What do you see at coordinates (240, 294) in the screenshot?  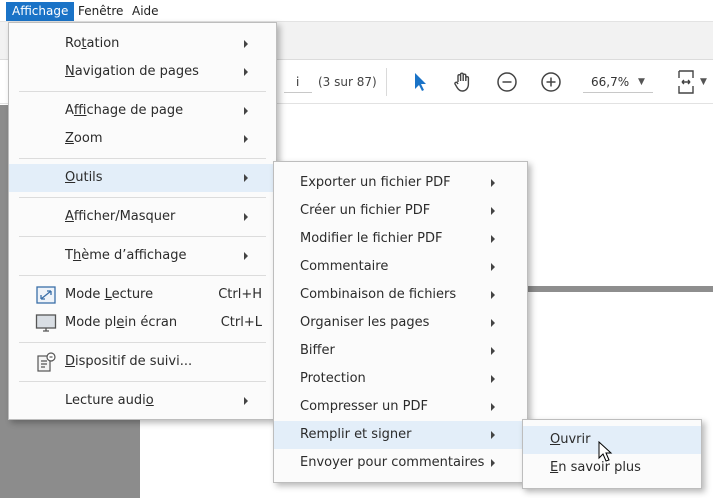 I see `shortcut-label: Ctrl+H` at bounding box center [240, 294].